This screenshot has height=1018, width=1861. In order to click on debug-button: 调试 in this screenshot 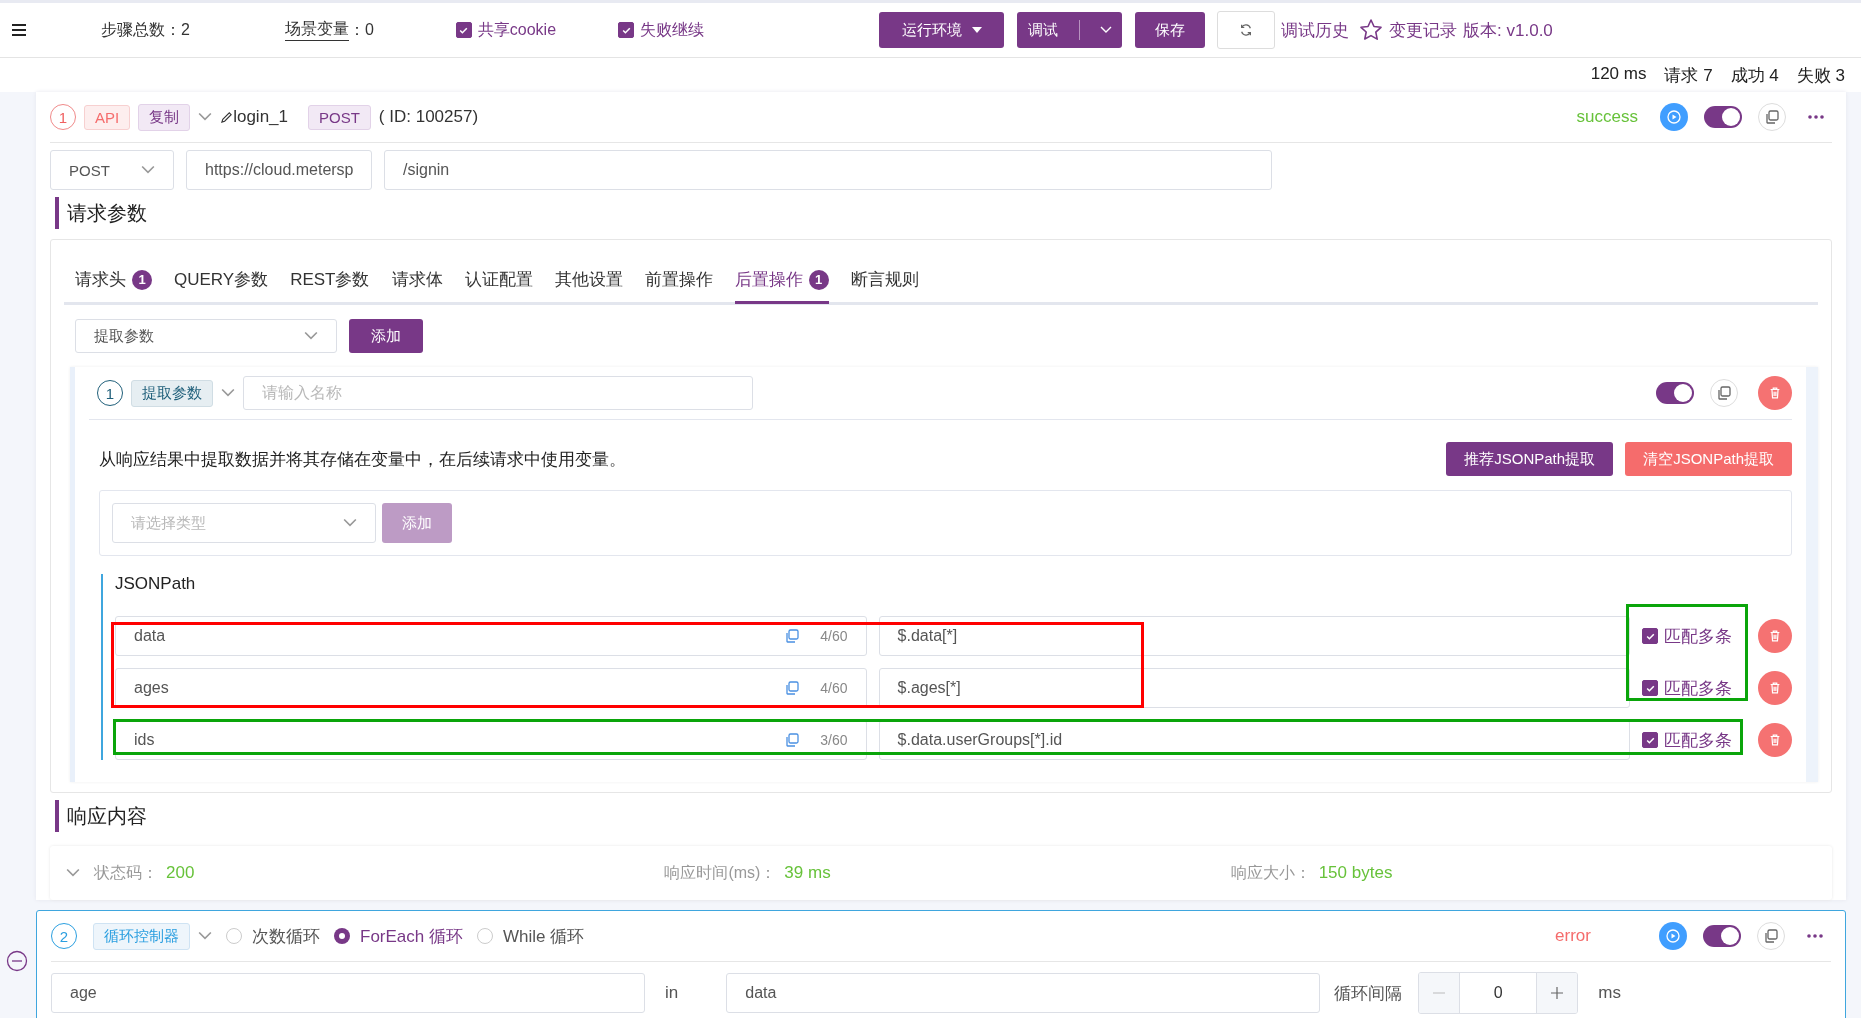, I will do `click(1070, 30)`.